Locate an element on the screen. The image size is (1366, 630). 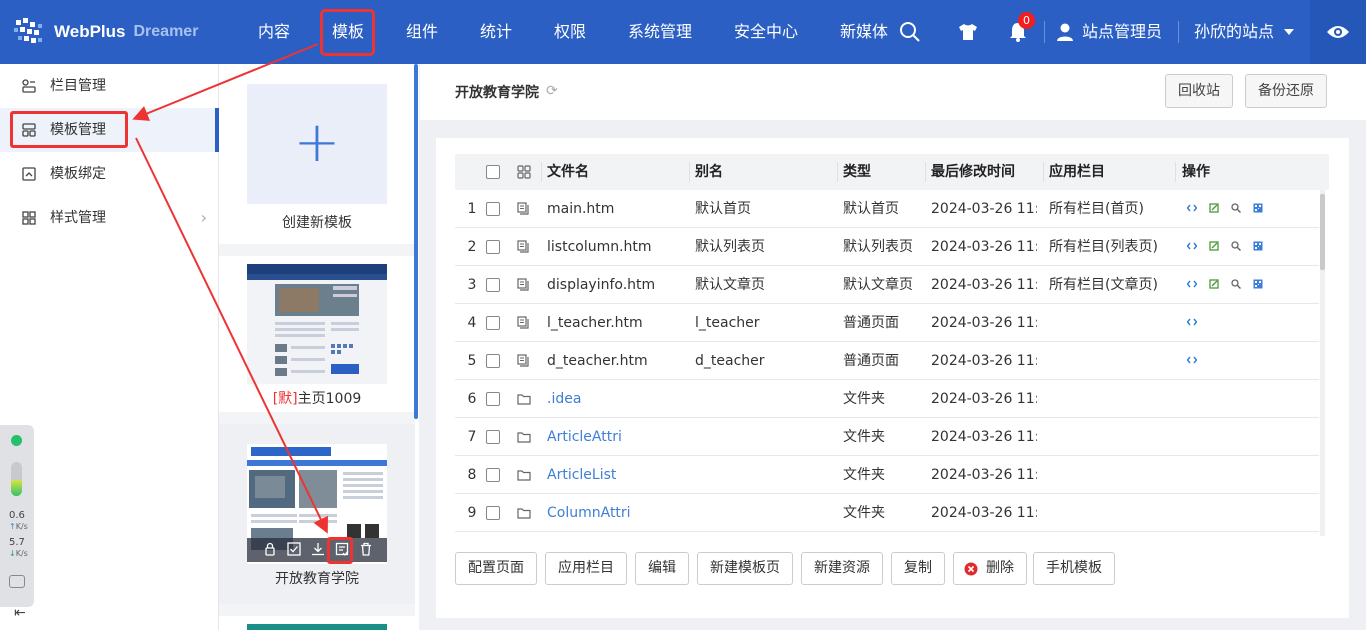
col-alias: 别名 is located at coordinates (709, 172).